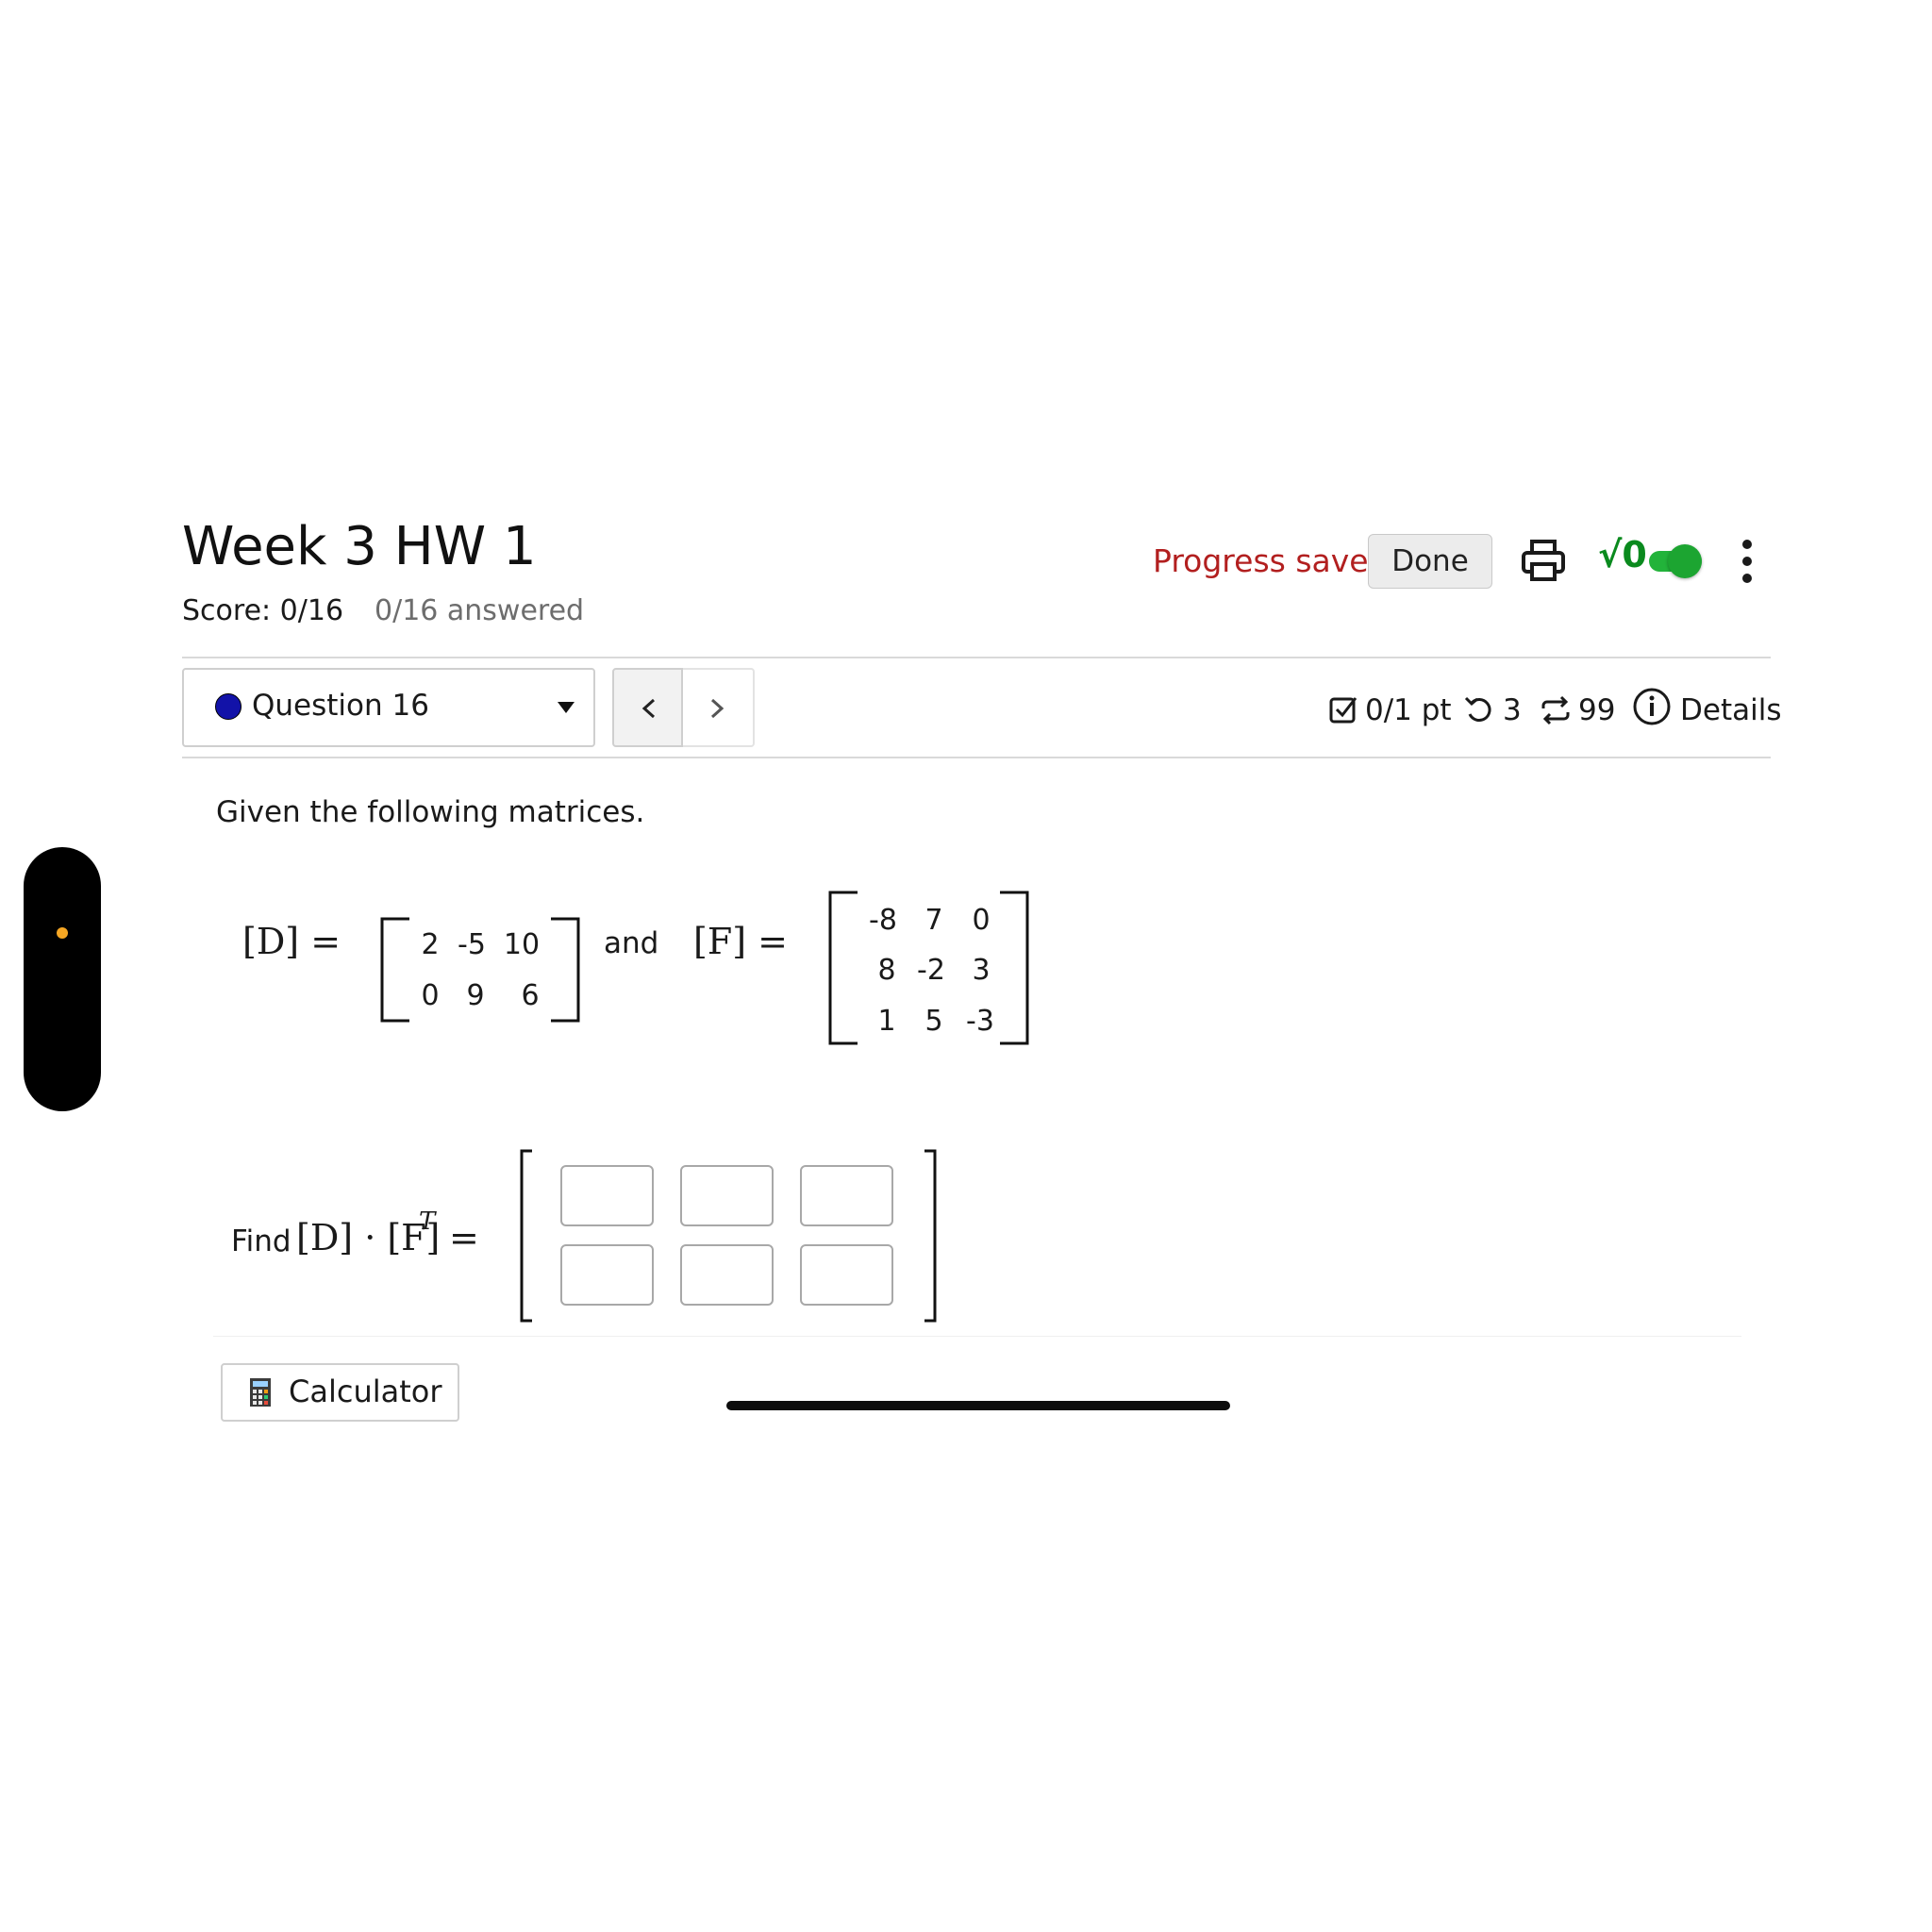 Image resolution: width=1932 pixels, height=1932 pixels. I want to click on details-link: Details, so click(1731, 710).